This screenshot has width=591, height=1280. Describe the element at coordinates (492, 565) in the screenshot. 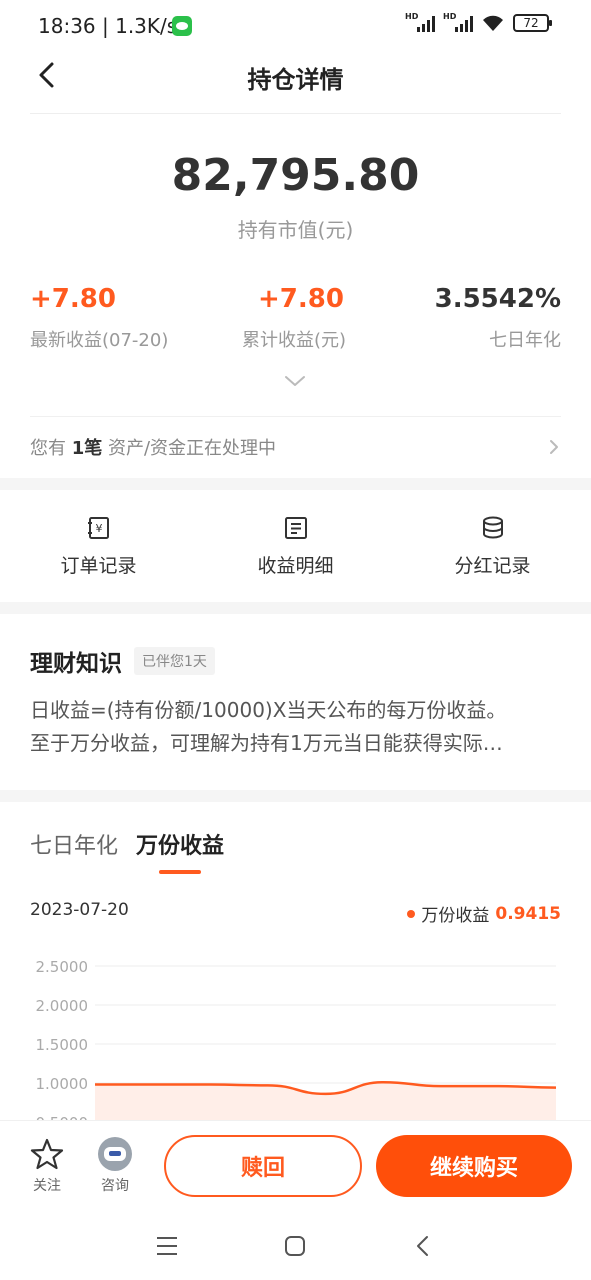

I see `dividend-record-label: 分红记录` at that location.